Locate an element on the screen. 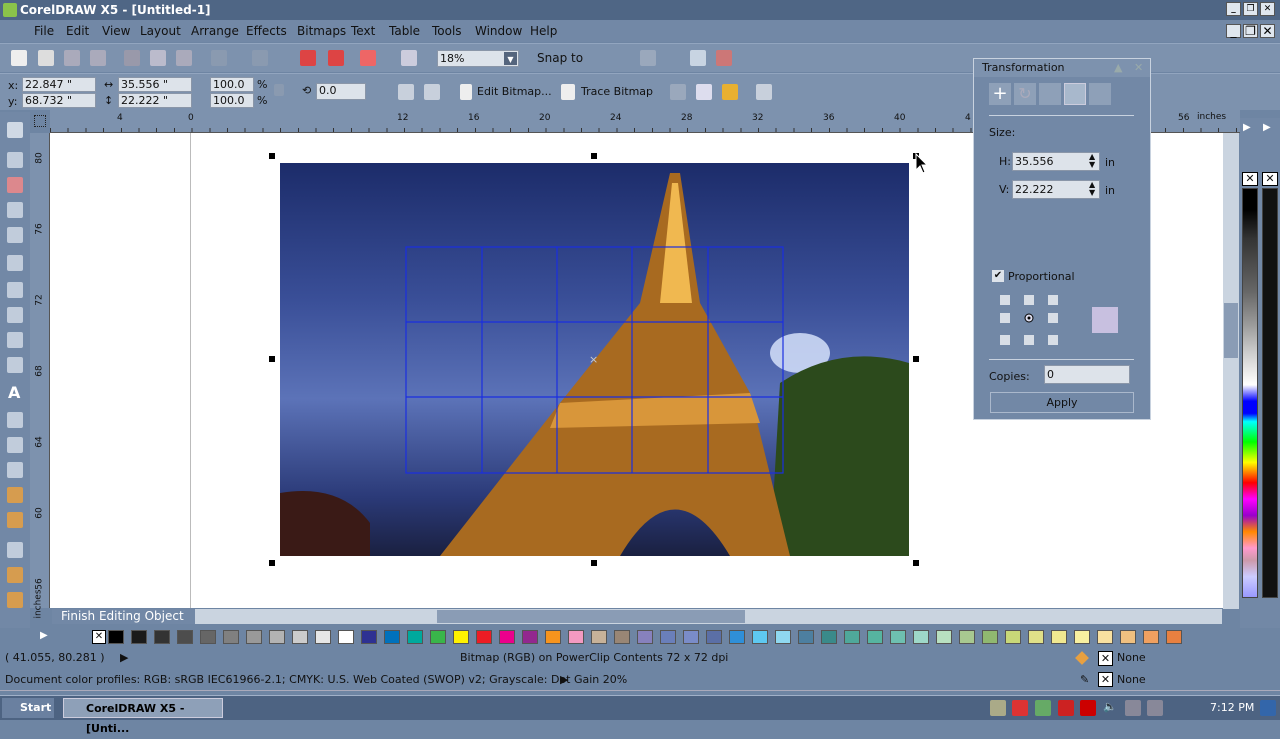  dimension-tool-icon is located at coordinates (15, 445).